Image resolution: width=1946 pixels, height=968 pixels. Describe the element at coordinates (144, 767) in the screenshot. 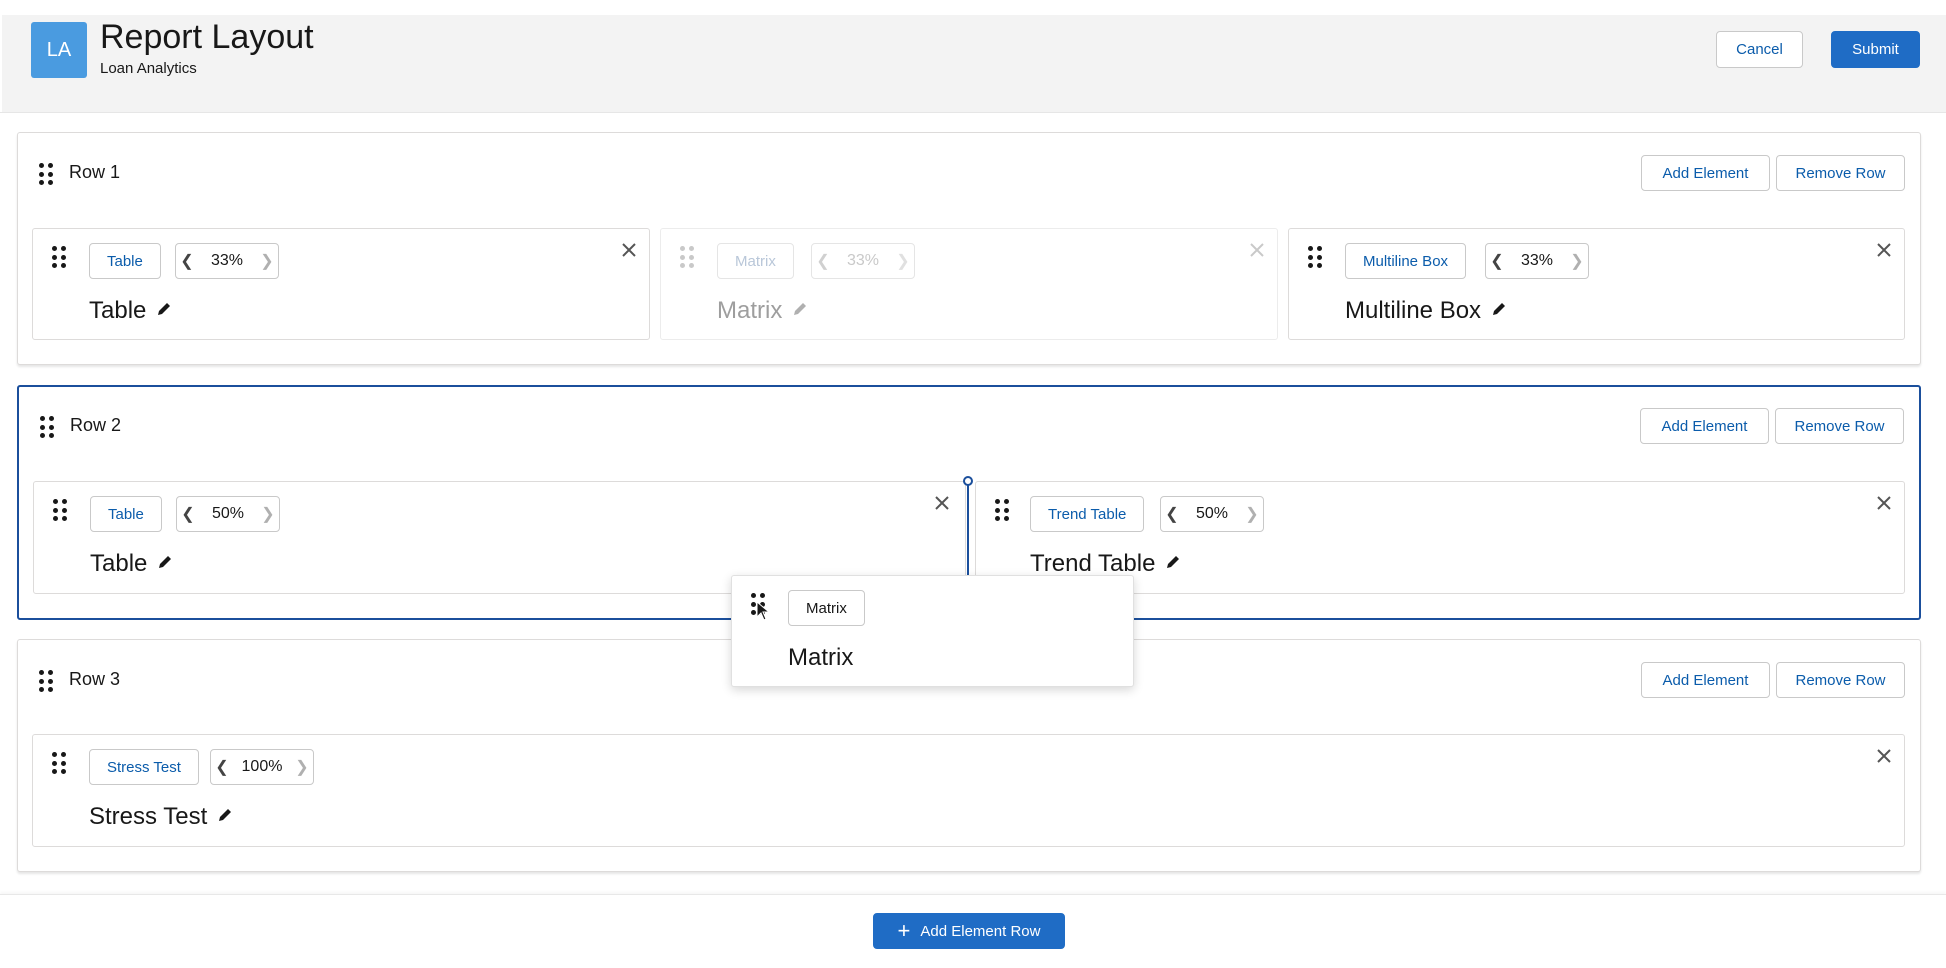

I see `element-type-select: Stress Test` at that location.